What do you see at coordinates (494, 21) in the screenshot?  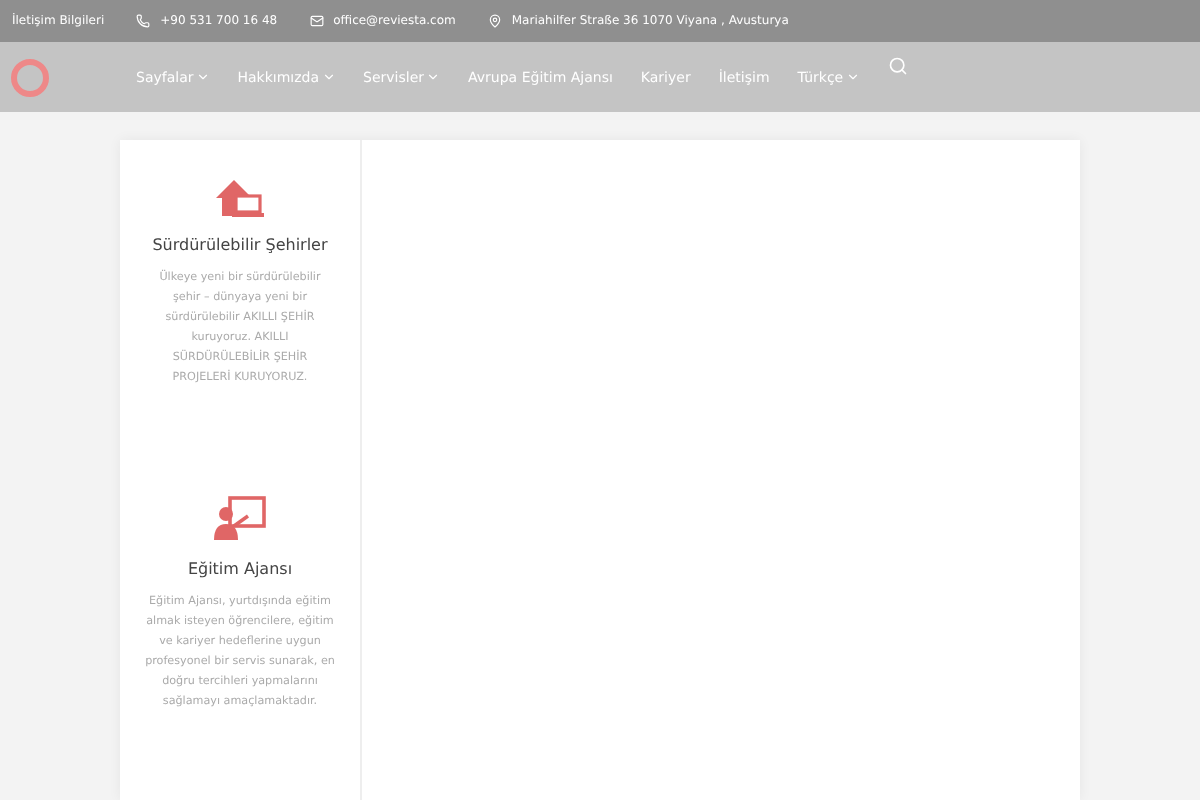 I see `location-icon` at bounding box center [494, 21].